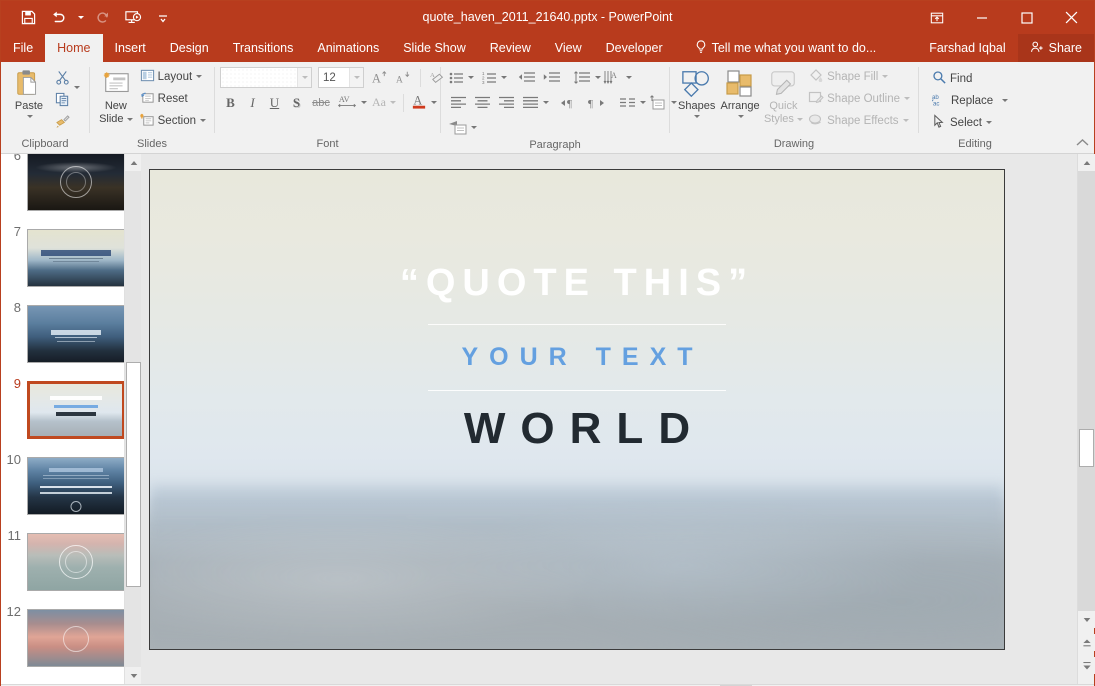 Image resolution: width=1095 pixels, height=686 pixels. I want to click on increase-font-size-button: A, so click(380, 77).